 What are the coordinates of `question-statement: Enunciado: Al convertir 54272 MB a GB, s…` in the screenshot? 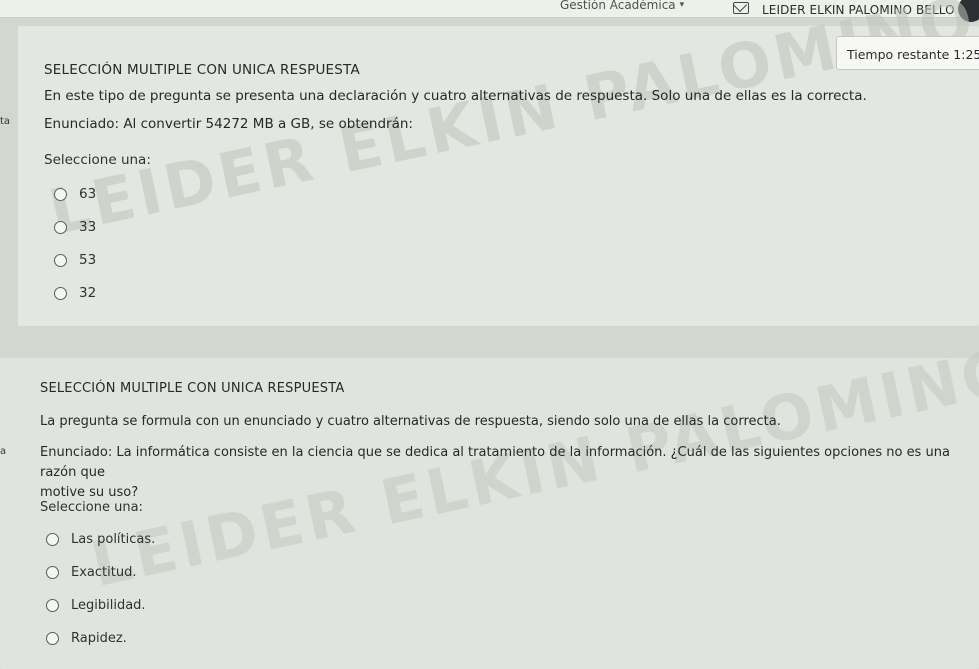 It's located at (228, 124).